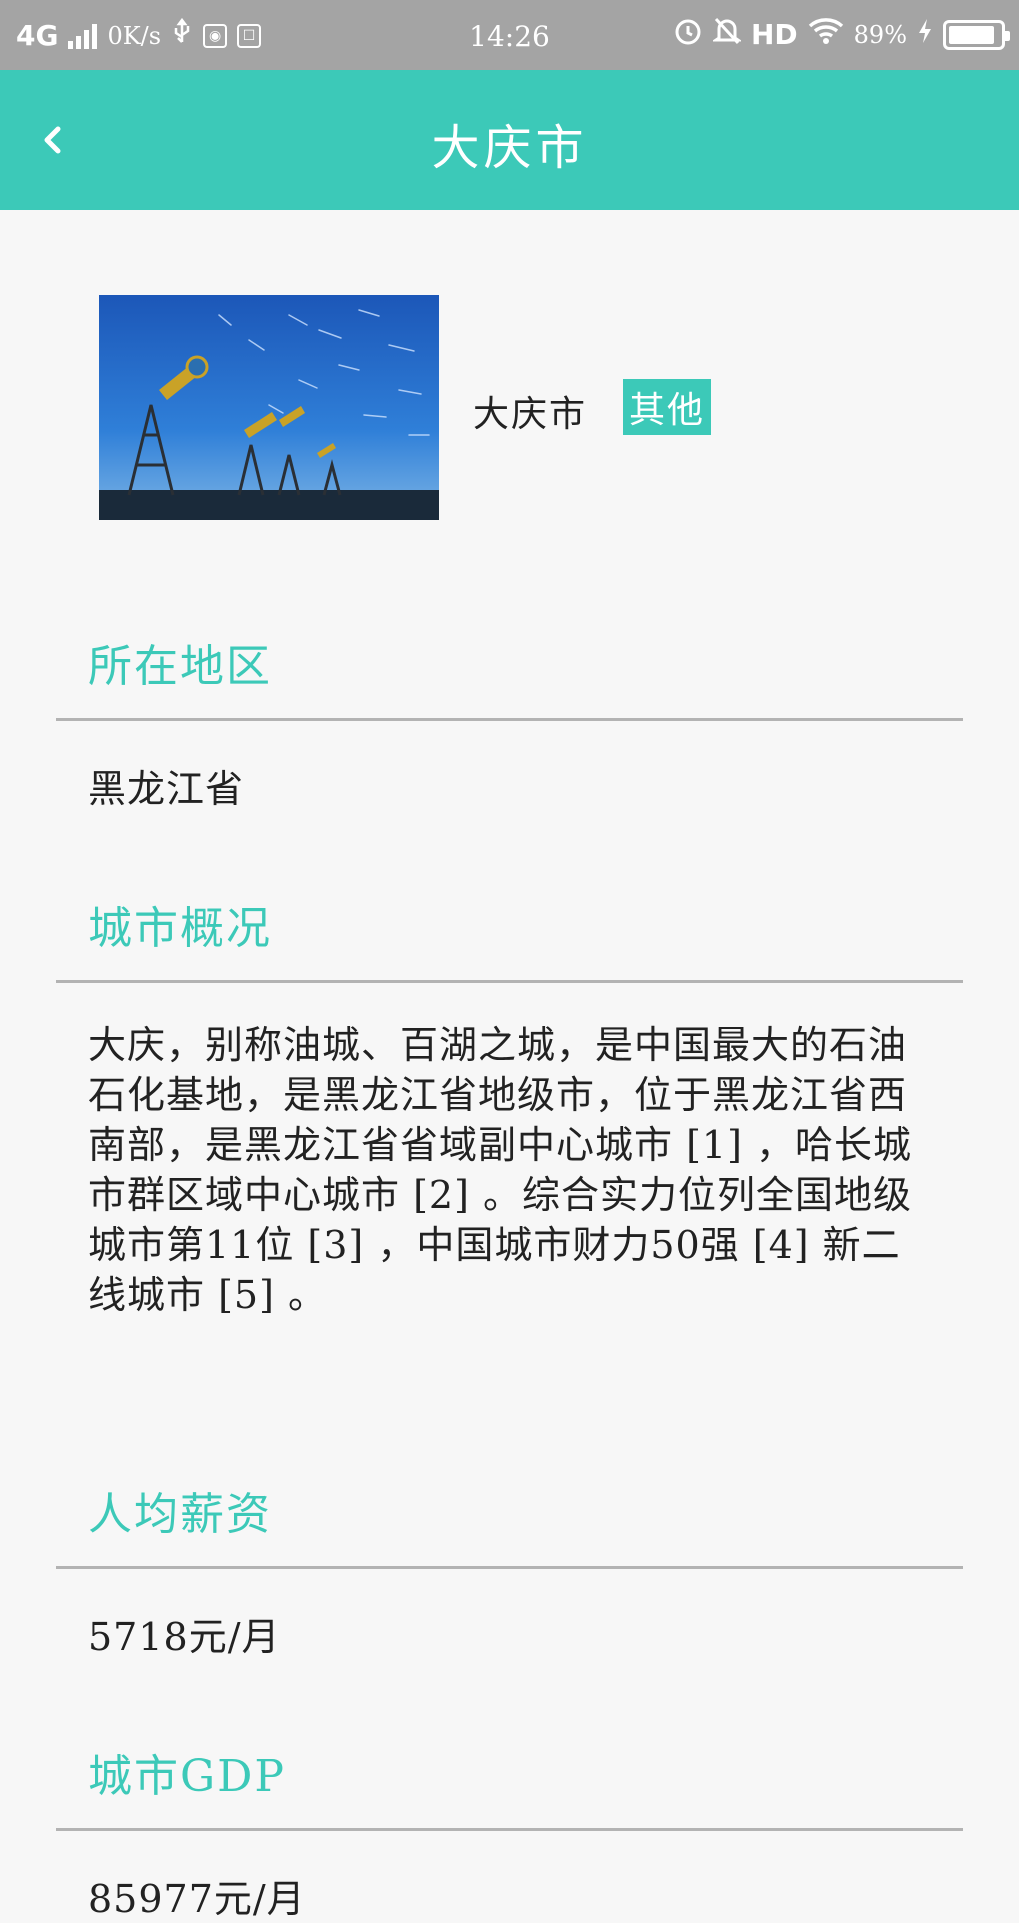 The height and width of the screenshot is (1923, 1019). I want to click on battery-icon, so click(976, 34).